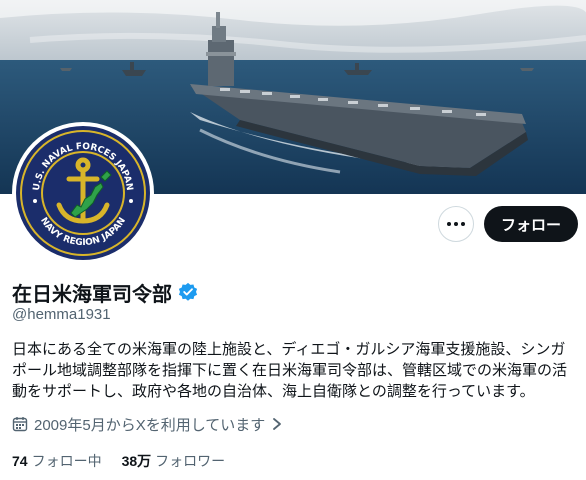 This screenshot has width=586, height=480. Describe the element at coordinates (61, 314) in the screenshot. I see `profile-handle: @hemma1931` at that location.